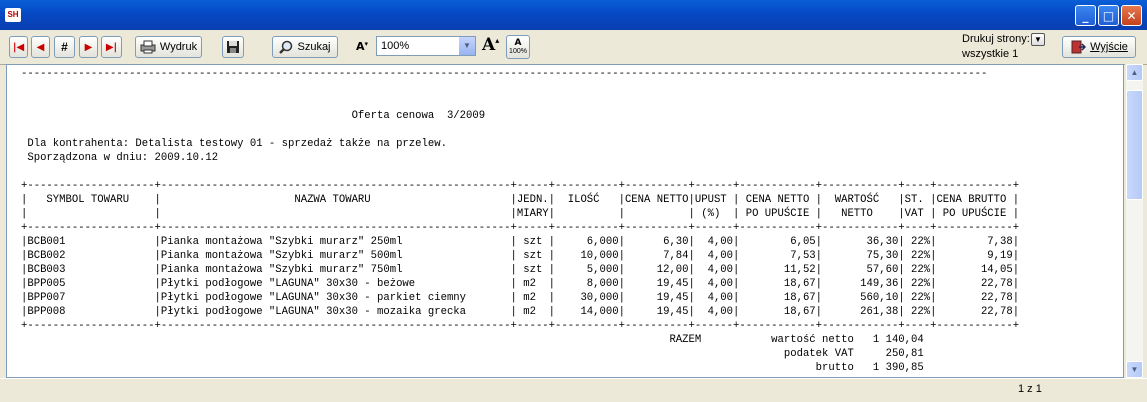 This screenshot has height=402, width=1147. What do you see at coordinates (1134, 369) in the screenshot?
I see `scroll-down-icon: ▼` at bounding box center [1134, 369].